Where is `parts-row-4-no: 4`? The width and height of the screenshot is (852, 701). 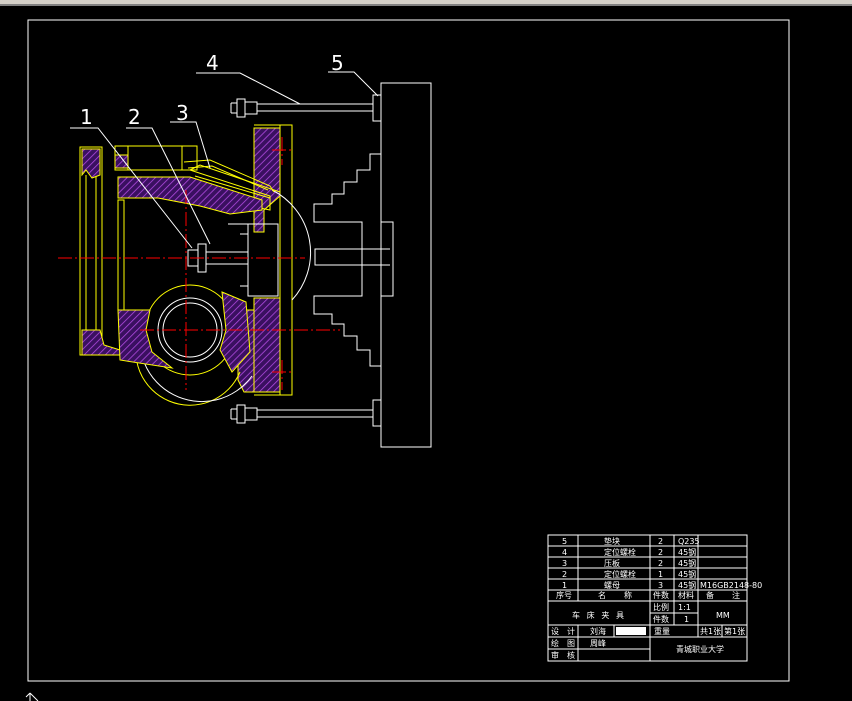
parts-row-4-no: 4 is located at coordinates (564, 552).